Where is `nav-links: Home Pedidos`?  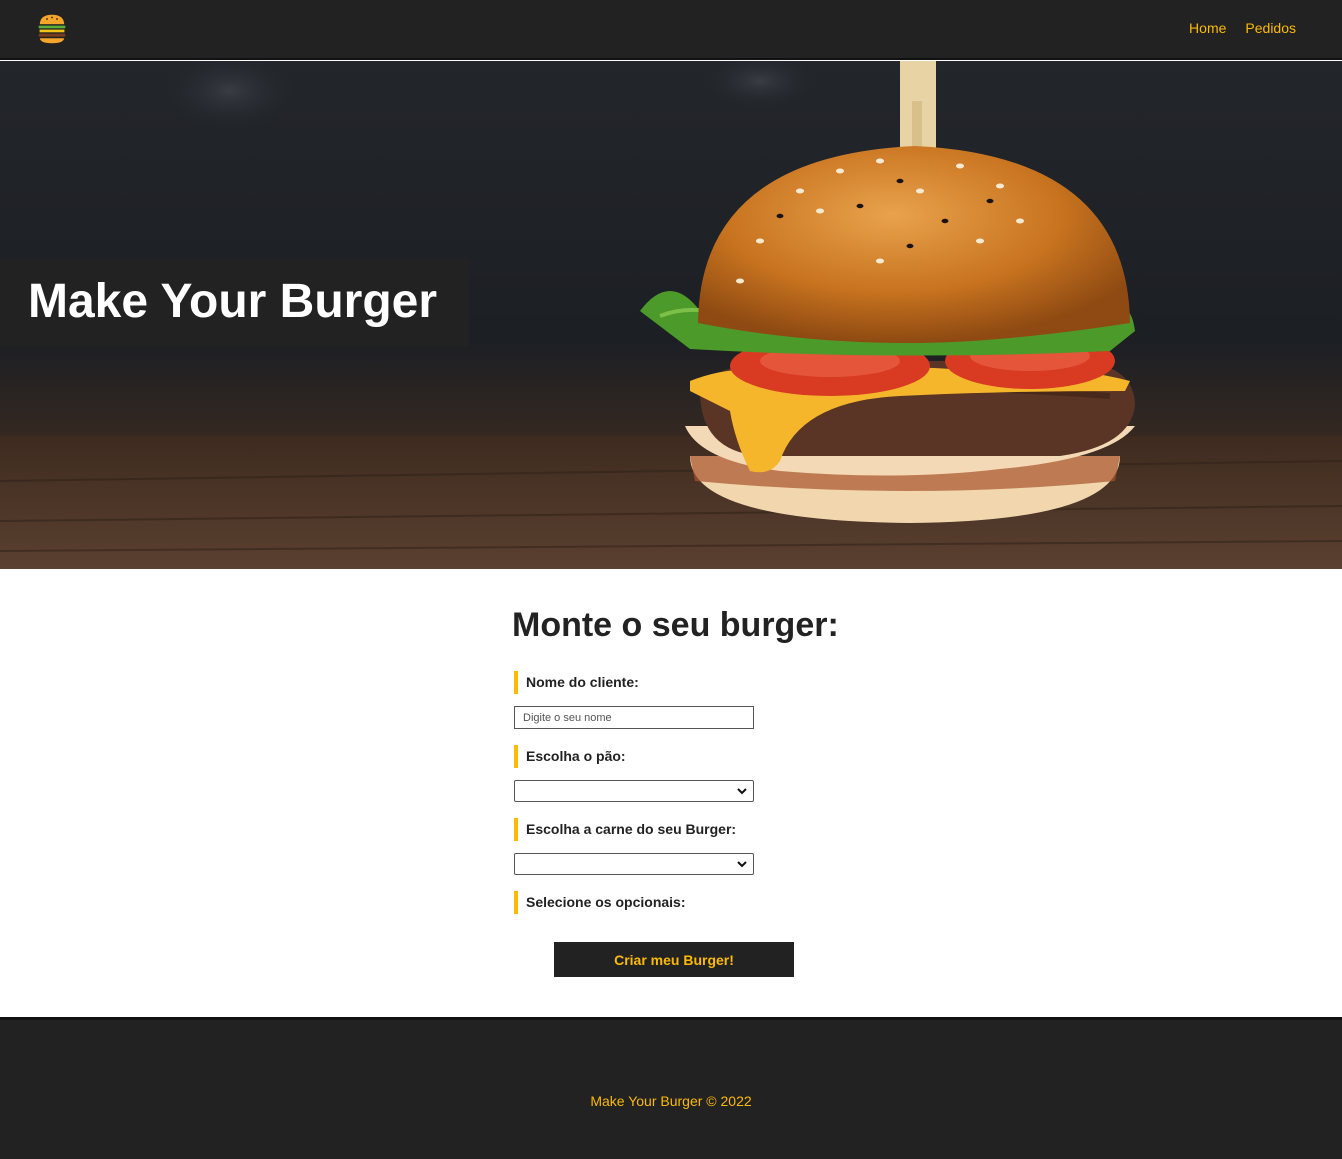 nav-links: Home Pedidos is located at coordinates (1242, 28).